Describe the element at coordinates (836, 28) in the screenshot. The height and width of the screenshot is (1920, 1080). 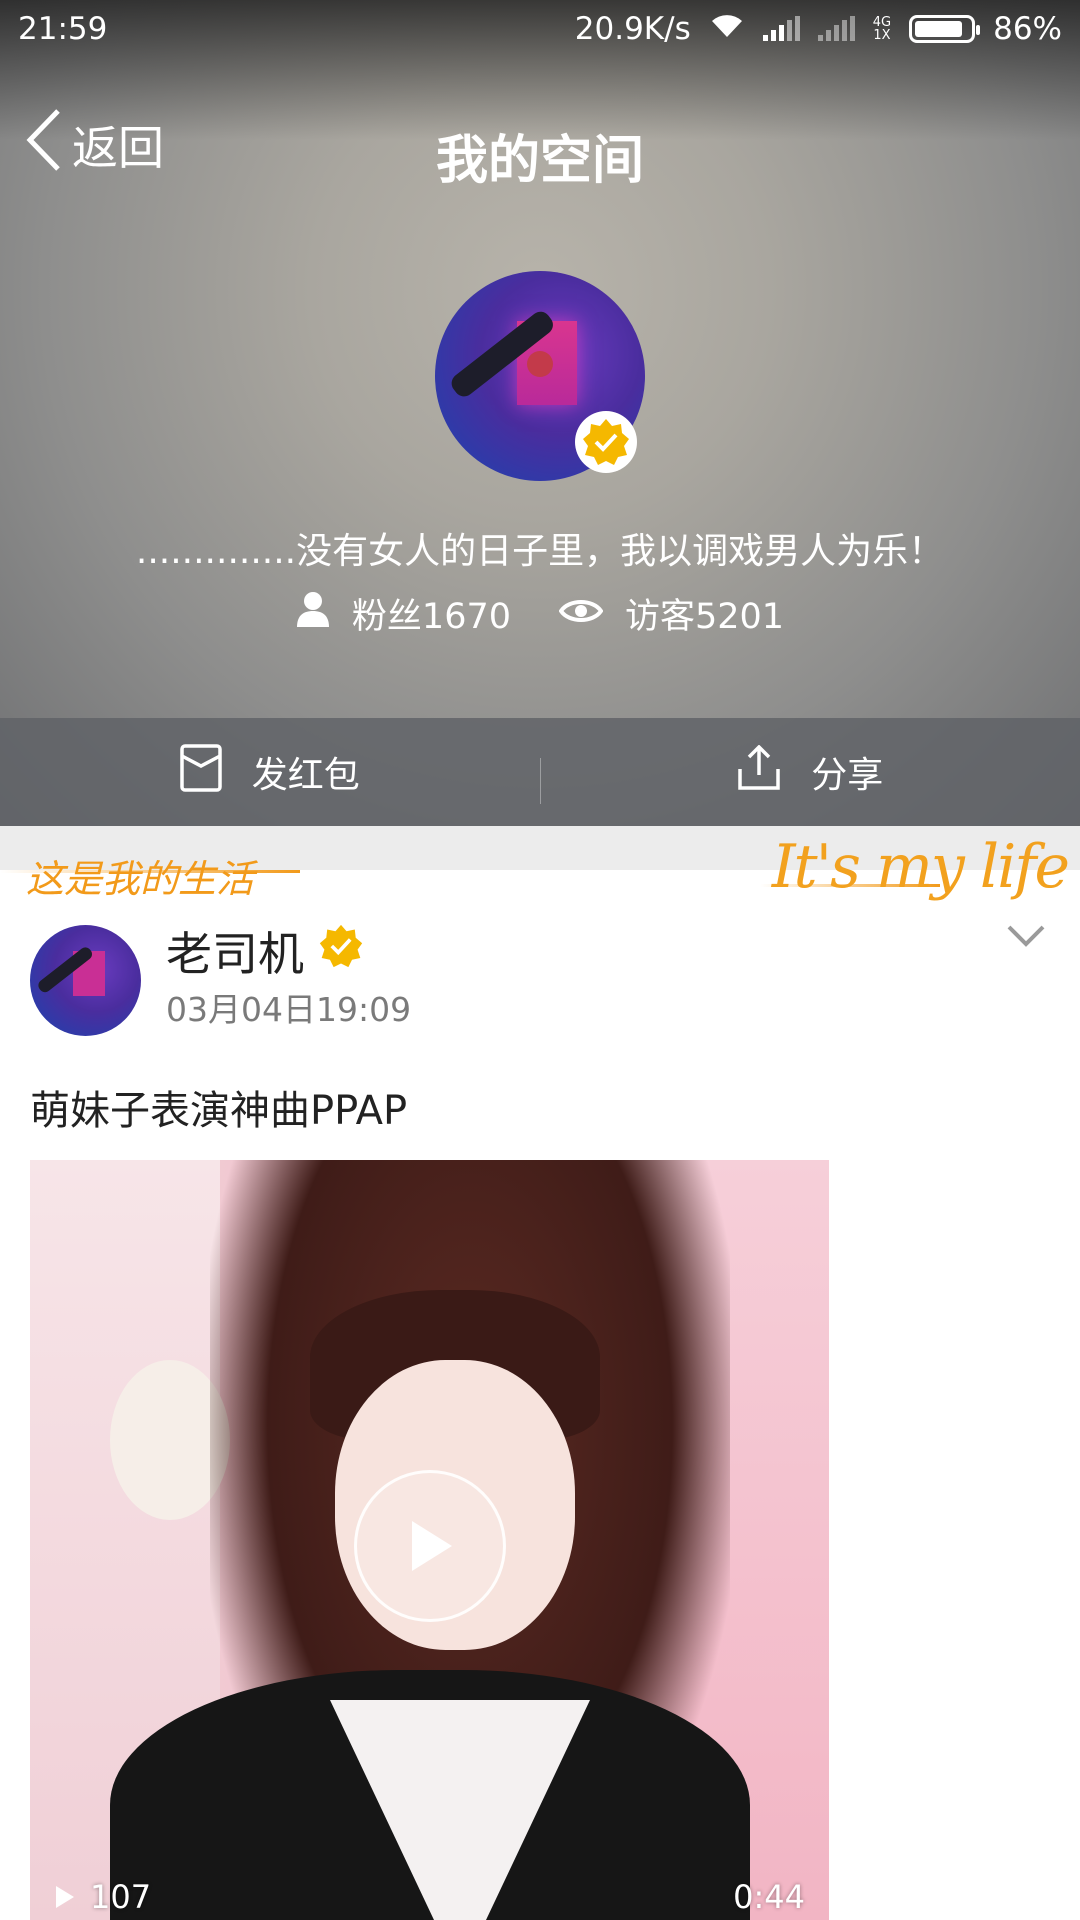
I see `signal-secondary-icon` at that location.